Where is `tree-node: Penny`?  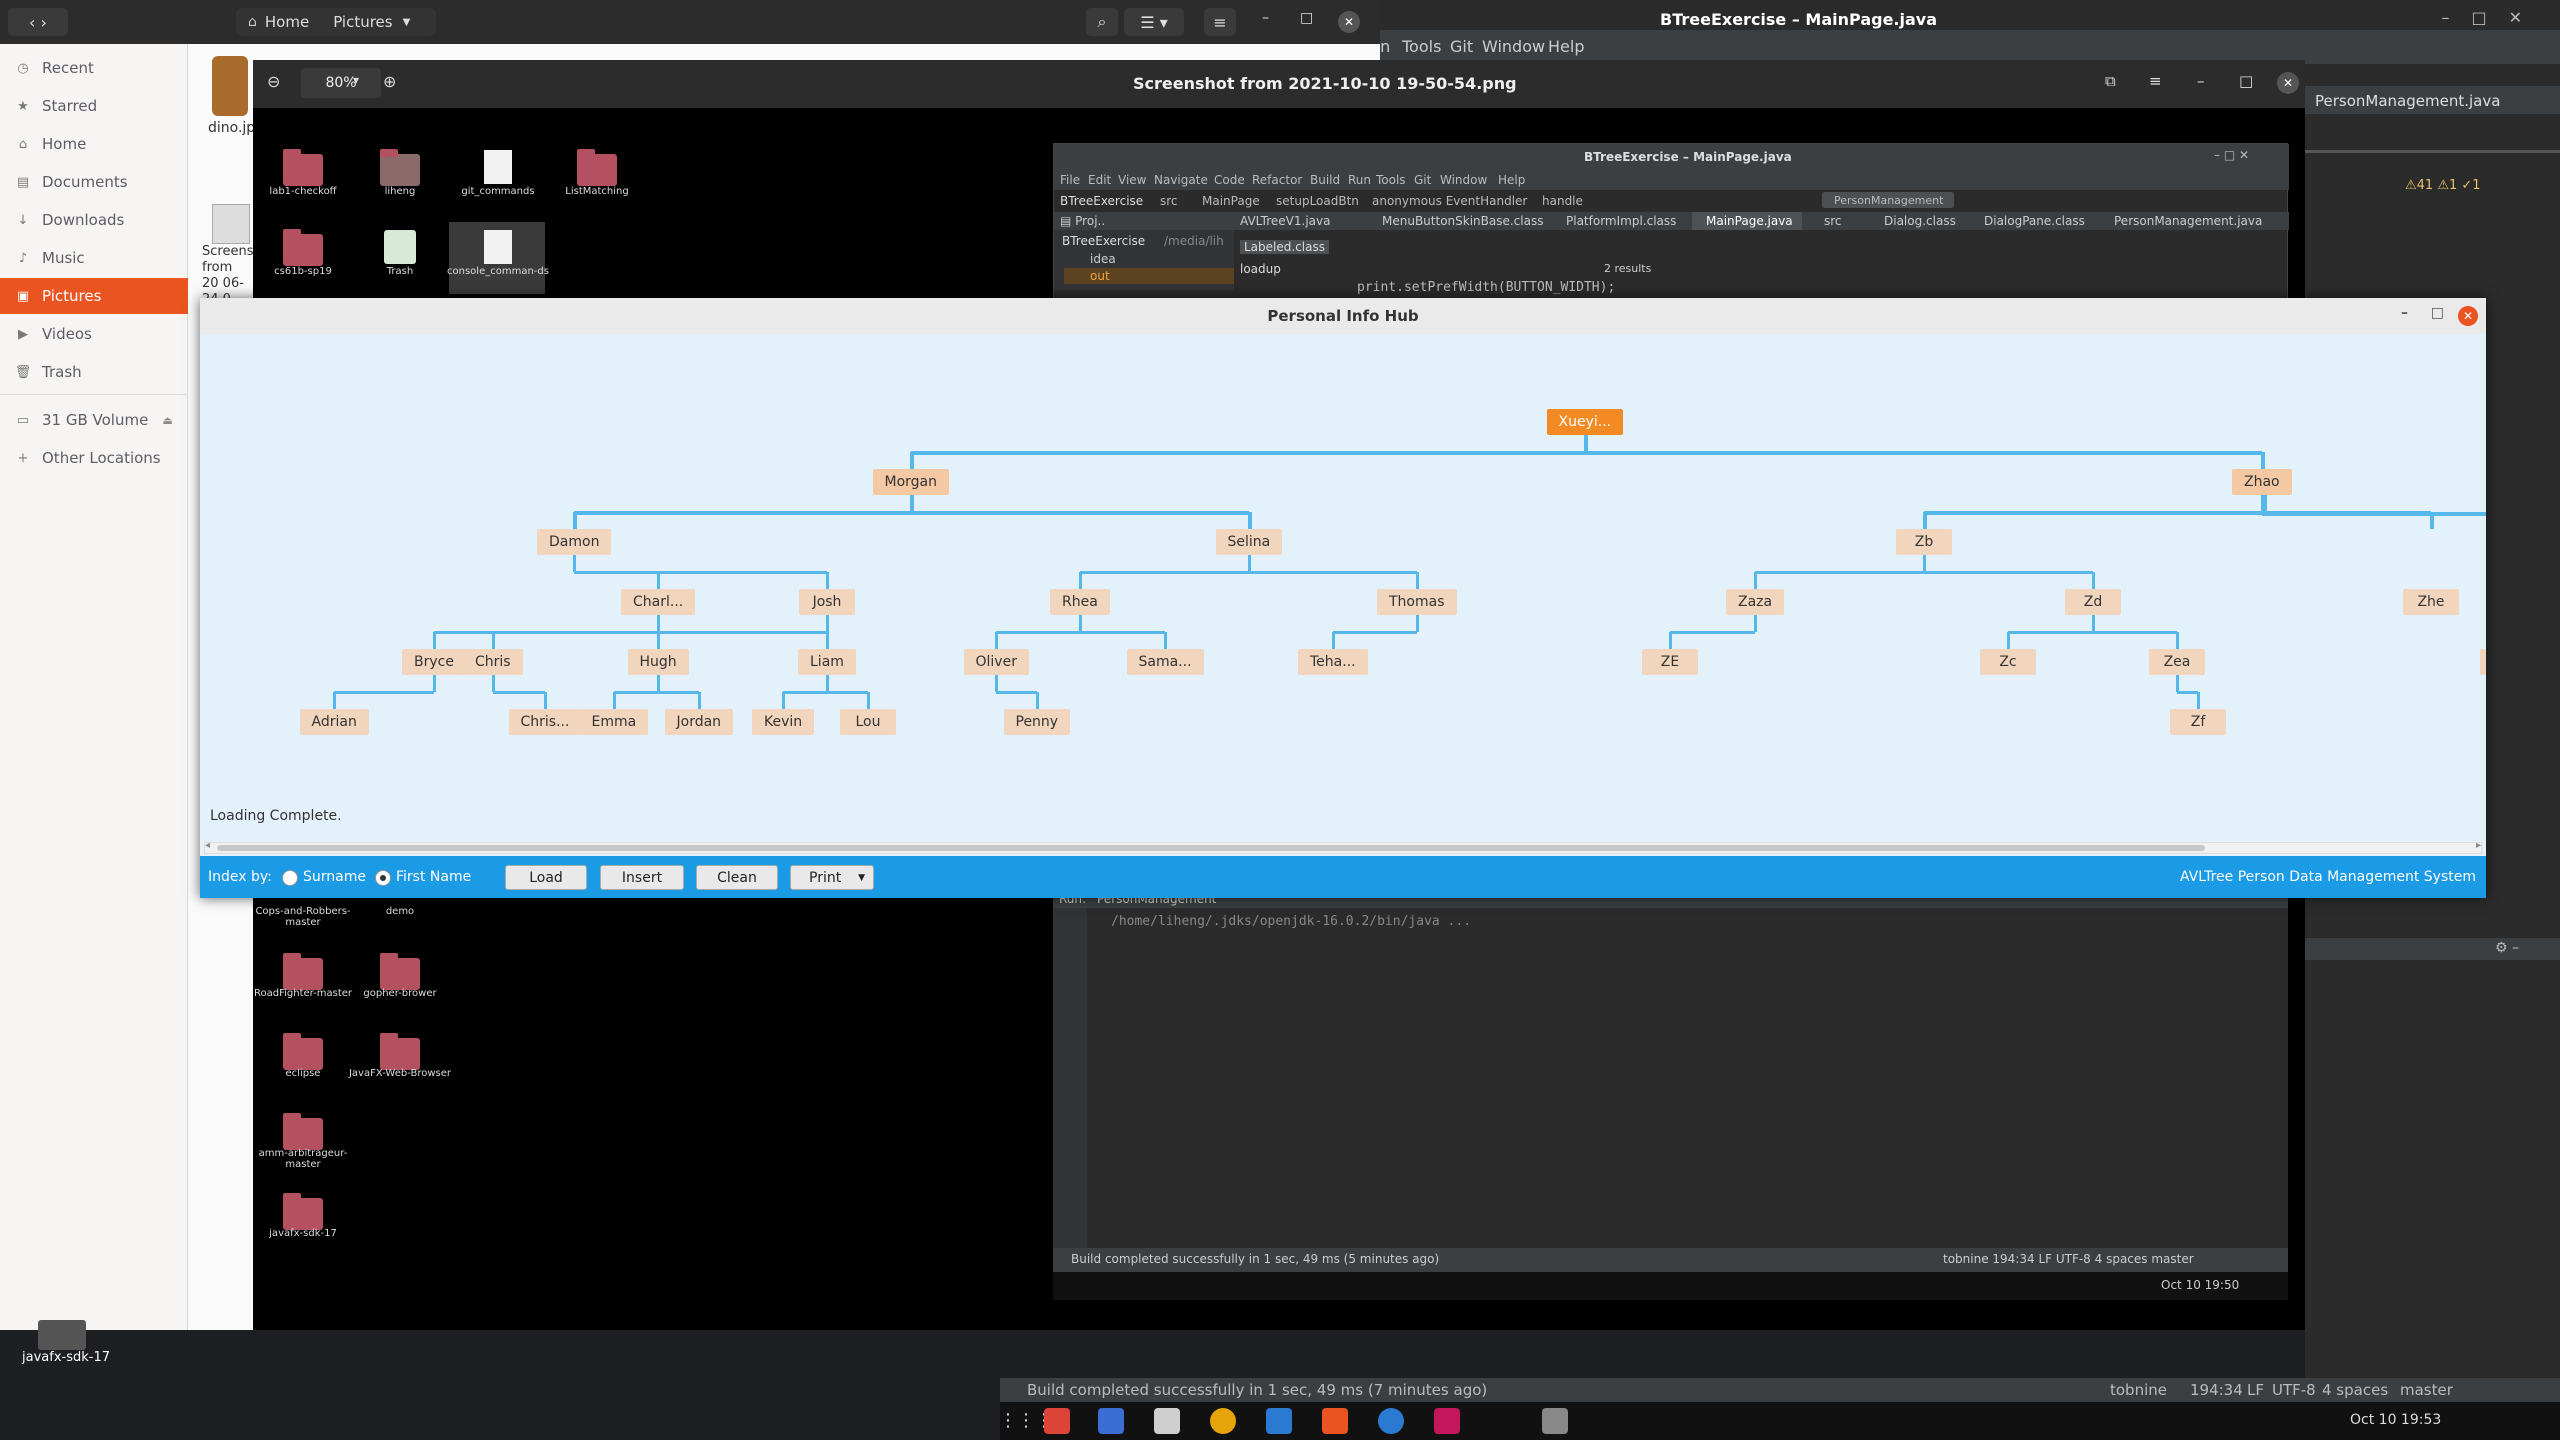
tree-node: Penny is located at coordinates (1037, 722).